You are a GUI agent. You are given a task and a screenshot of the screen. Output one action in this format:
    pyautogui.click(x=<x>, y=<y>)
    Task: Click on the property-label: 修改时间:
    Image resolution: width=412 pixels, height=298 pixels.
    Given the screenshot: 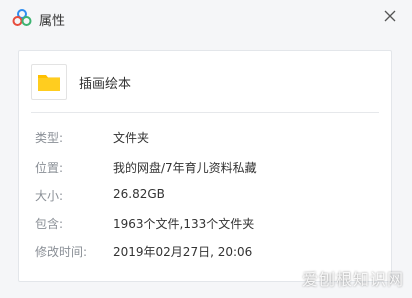 What is the action you would take?
    pyautogui.click(x=61, y=252)
    